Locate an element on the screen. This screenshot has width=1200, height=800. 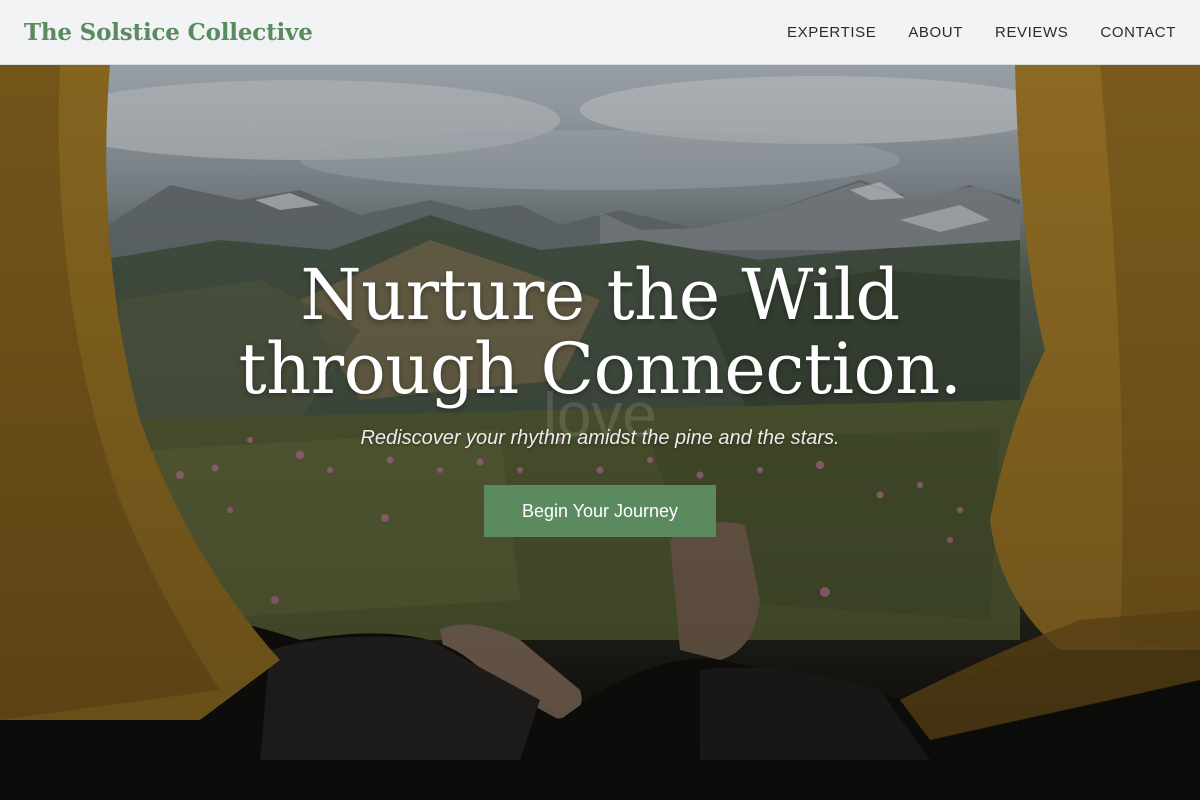
hero-title: Nurture the Wild through Connection. is located at coordinates (600, 332).